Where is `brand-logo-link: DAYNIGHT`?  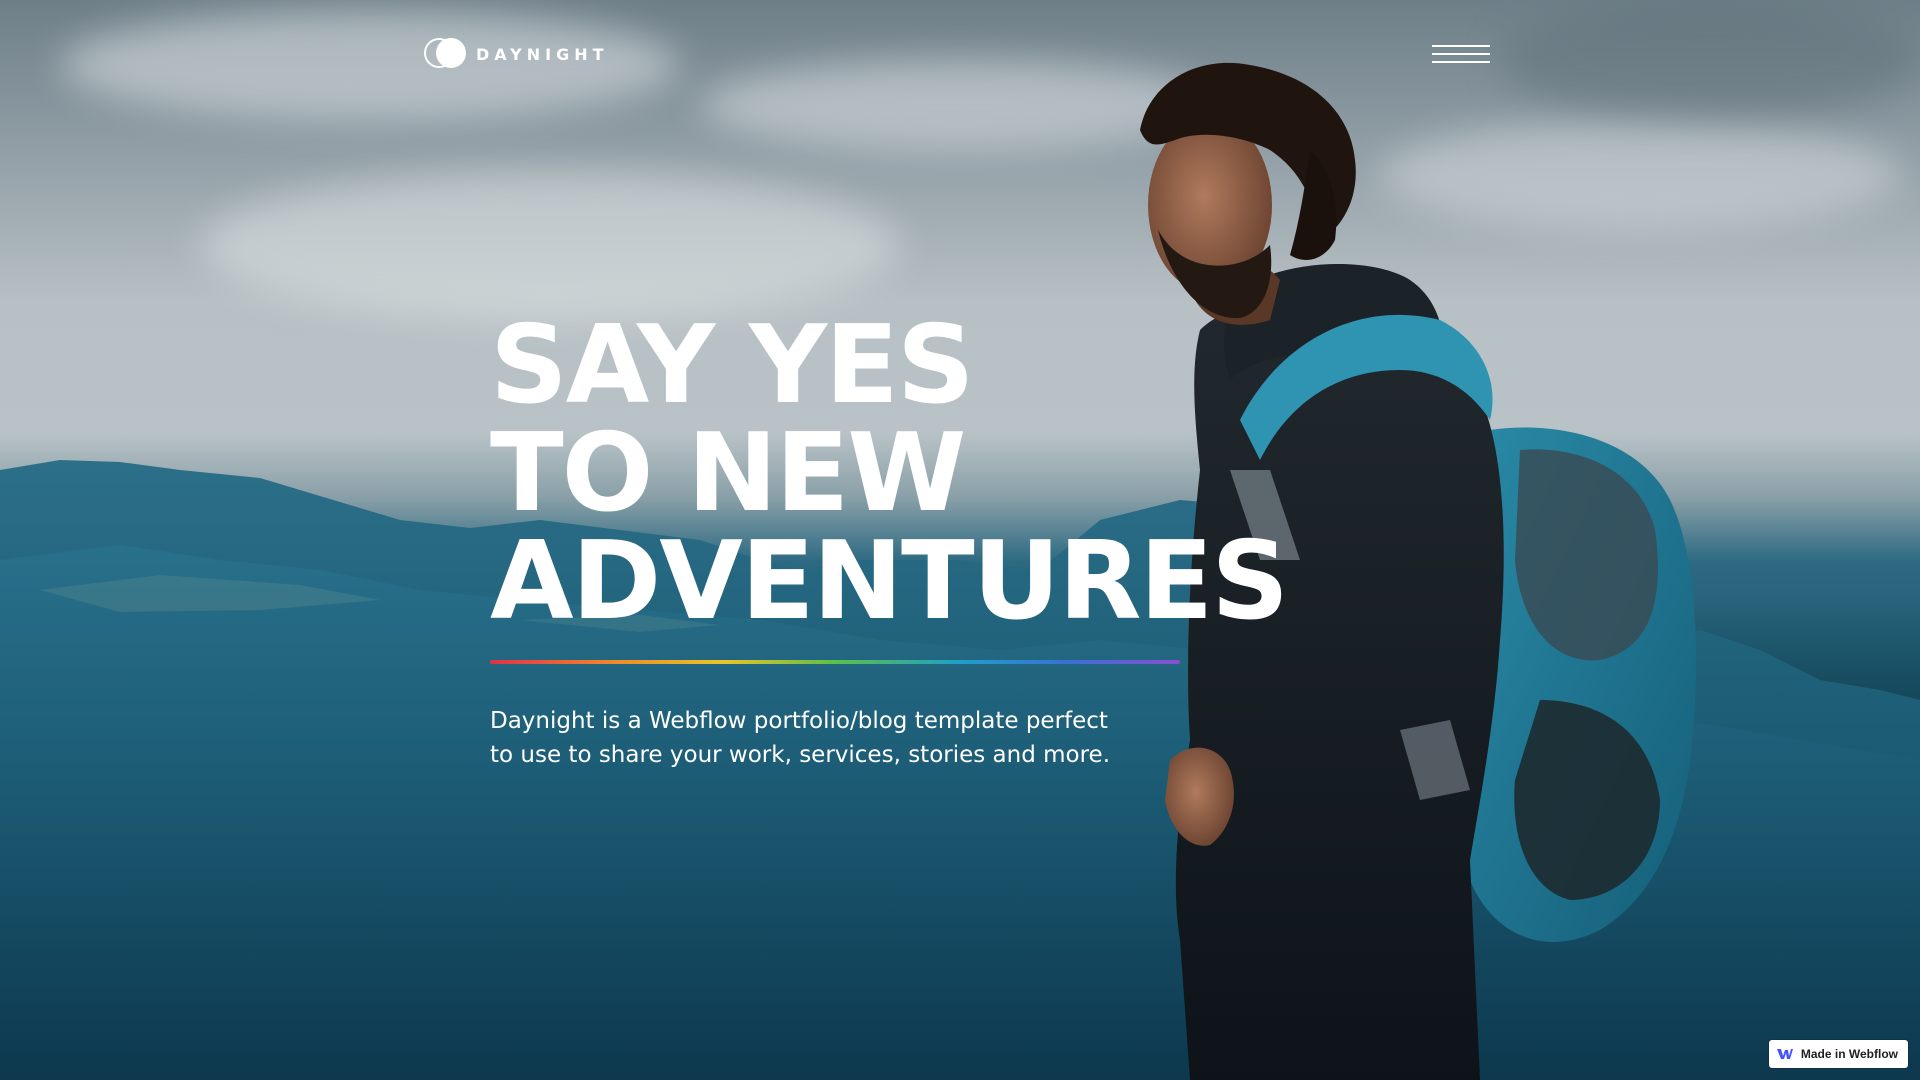
brand-logo-link: DAYNIGHT is located at coordinates (516, 54).